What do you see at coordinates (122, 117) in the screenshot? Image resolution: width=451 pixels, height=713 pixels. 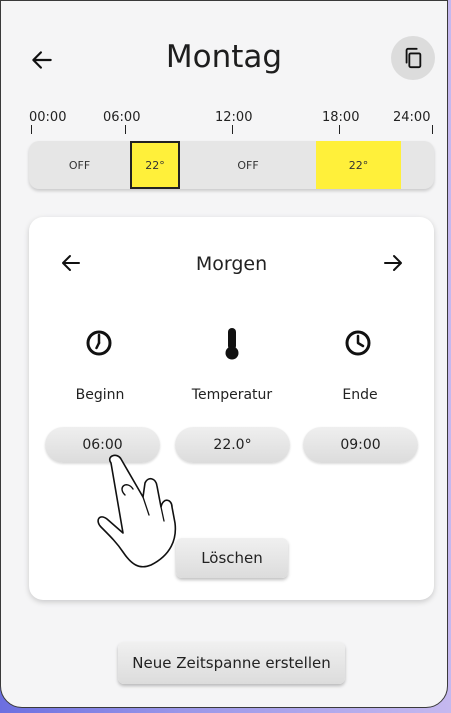 I see `tick-label: 06:00` at bounding box center [122, 117].